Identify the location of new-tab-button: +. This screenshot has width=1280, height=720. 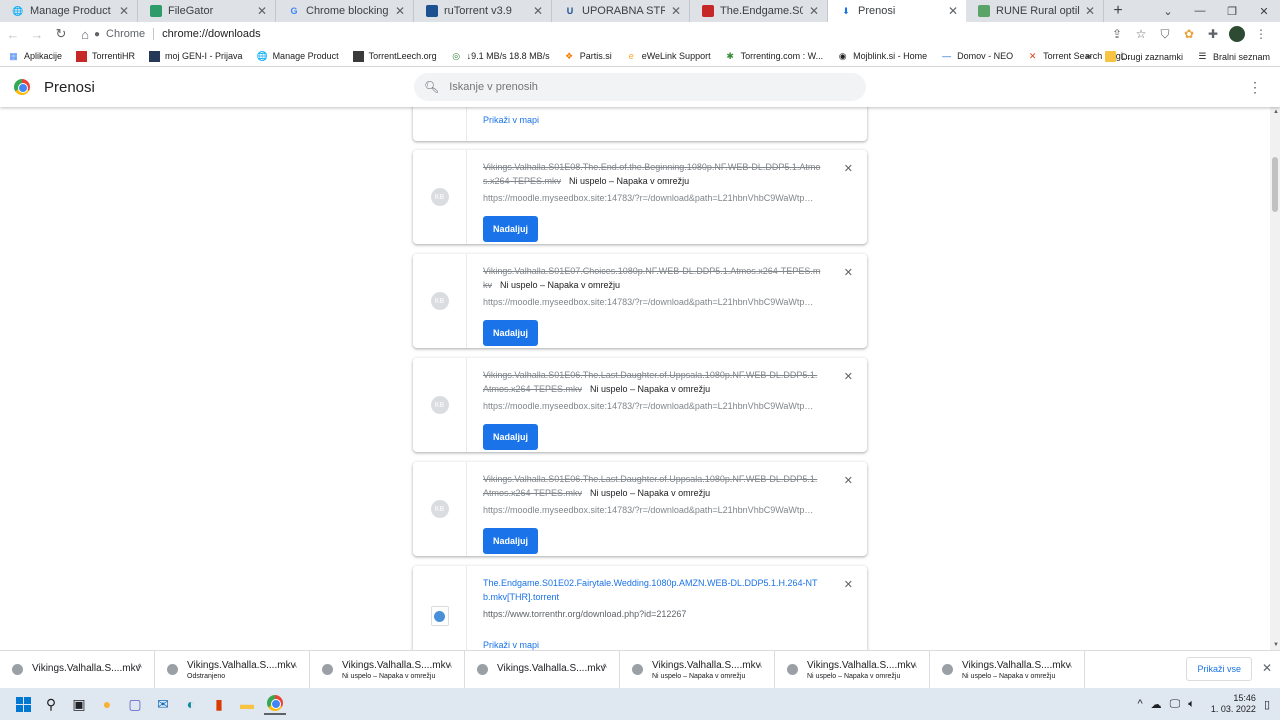
(1118, 11).